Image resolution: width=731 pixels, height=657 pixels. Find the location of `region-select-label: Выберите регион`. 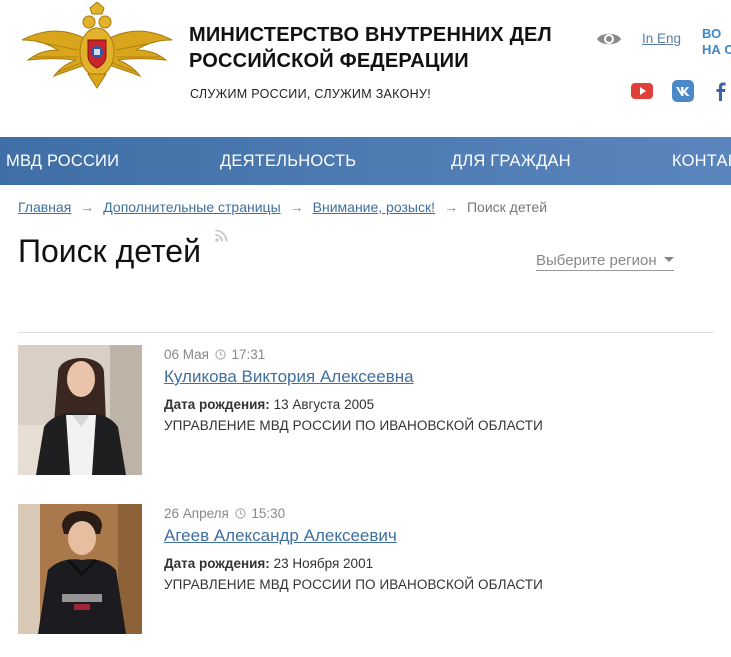

region-select-label: Выберите регион is located at coordinates (596, 260).